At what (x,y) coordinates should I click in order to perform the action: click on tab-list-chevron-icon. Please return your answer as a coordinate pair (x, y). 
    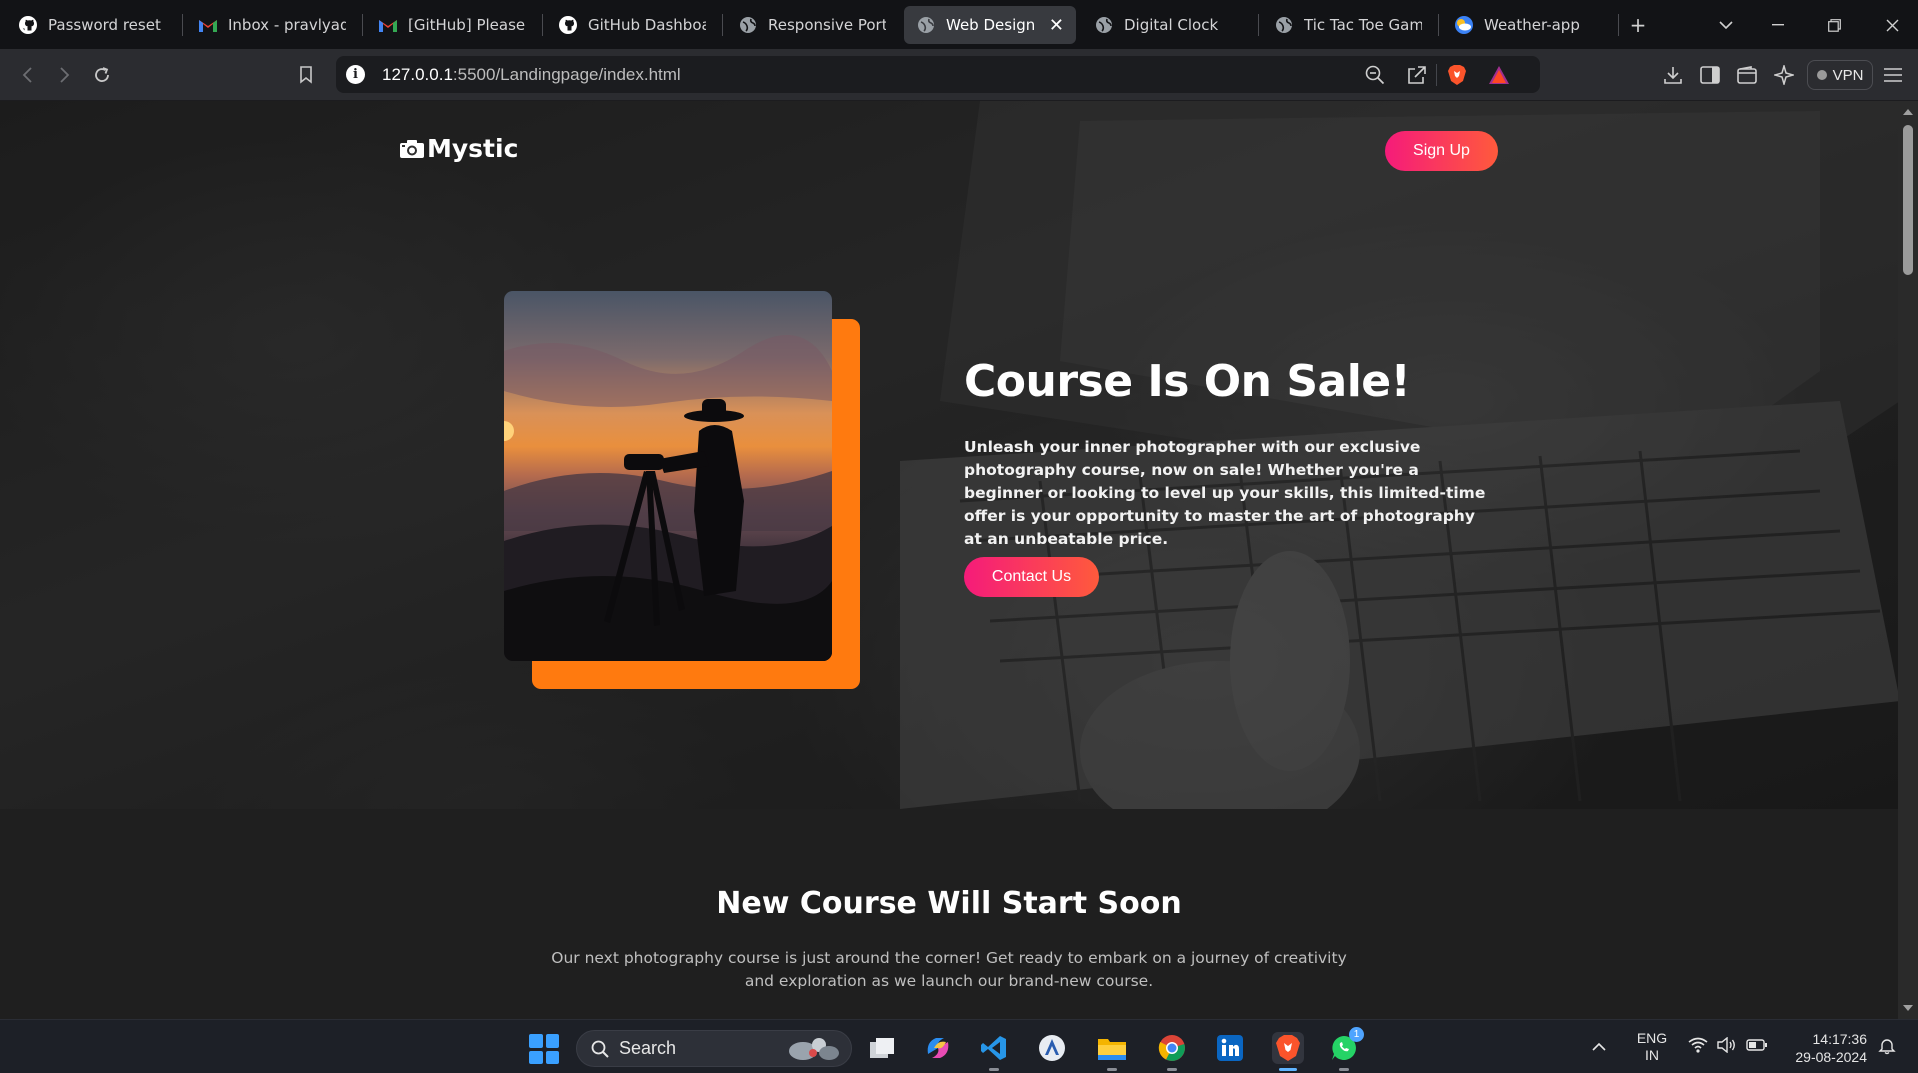
    Looking at the image, I should click on (1726, 25).